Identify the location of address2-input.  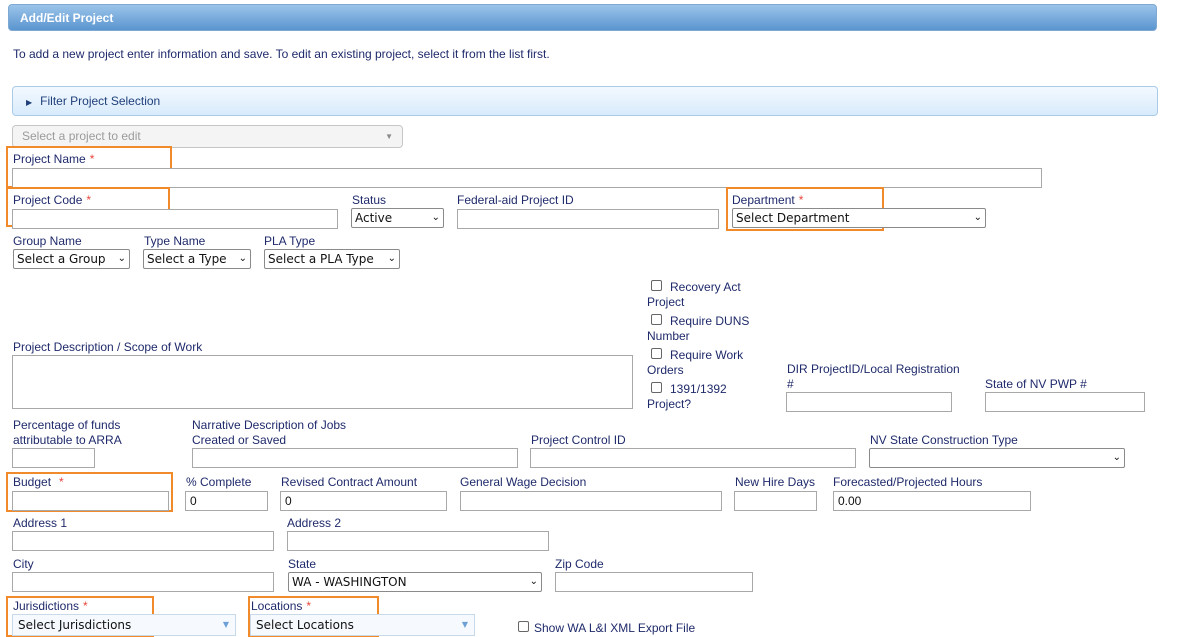
(418, 541).